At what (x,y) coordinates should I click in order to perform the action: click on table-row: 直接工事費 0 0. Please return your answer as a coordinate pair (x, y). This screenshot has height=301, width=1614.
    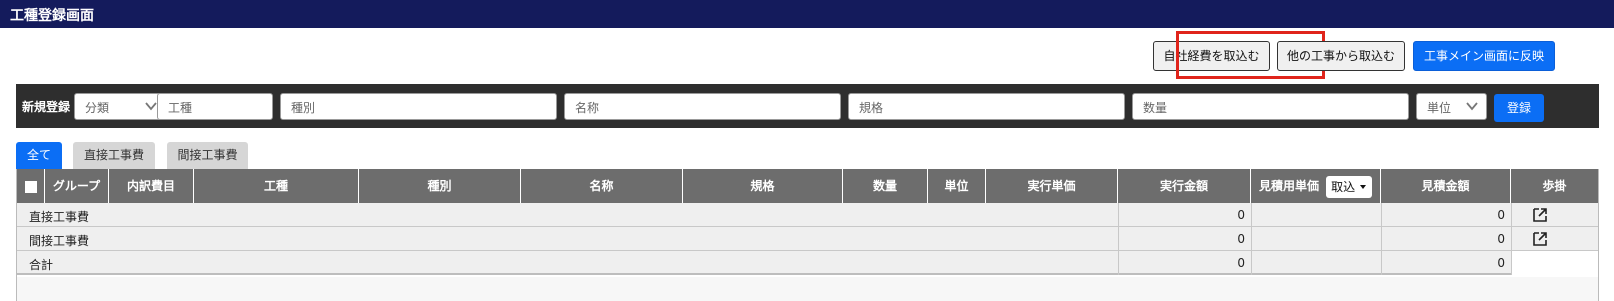
    Looking at the image, I should click on (807, 215).